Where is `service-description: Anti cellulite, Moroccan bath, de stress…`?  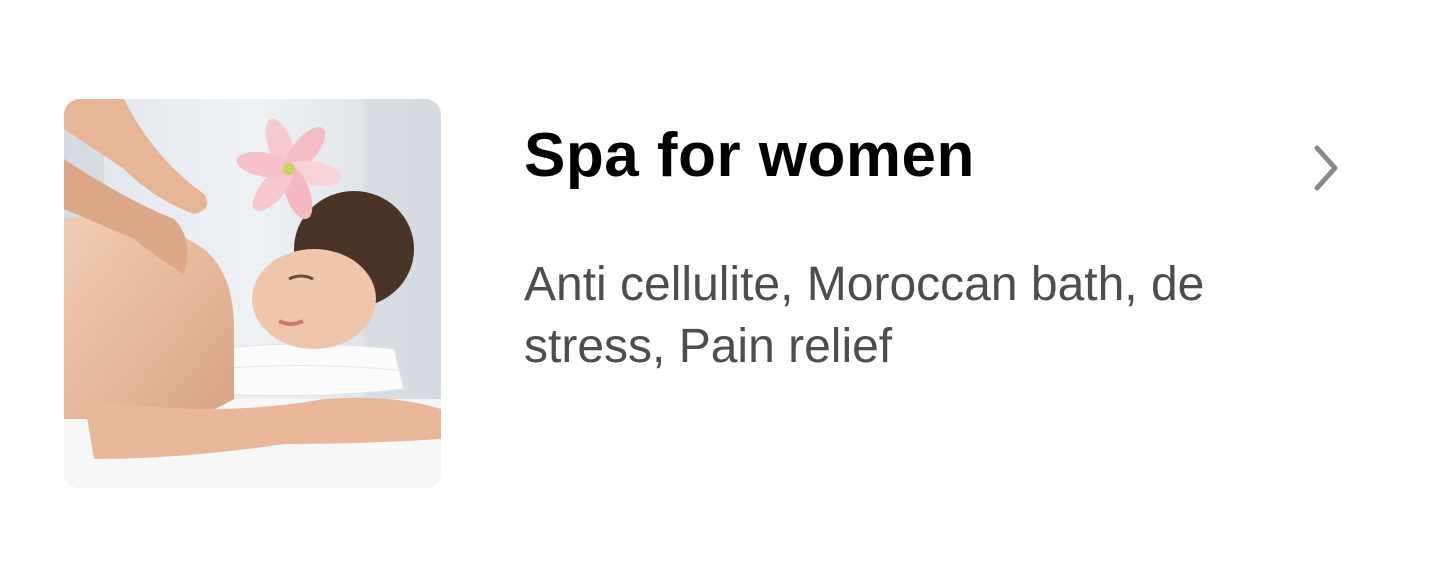
service-description: Anti cellulite, Moroccan bath, de stress… is located at coordinates (864, 315).